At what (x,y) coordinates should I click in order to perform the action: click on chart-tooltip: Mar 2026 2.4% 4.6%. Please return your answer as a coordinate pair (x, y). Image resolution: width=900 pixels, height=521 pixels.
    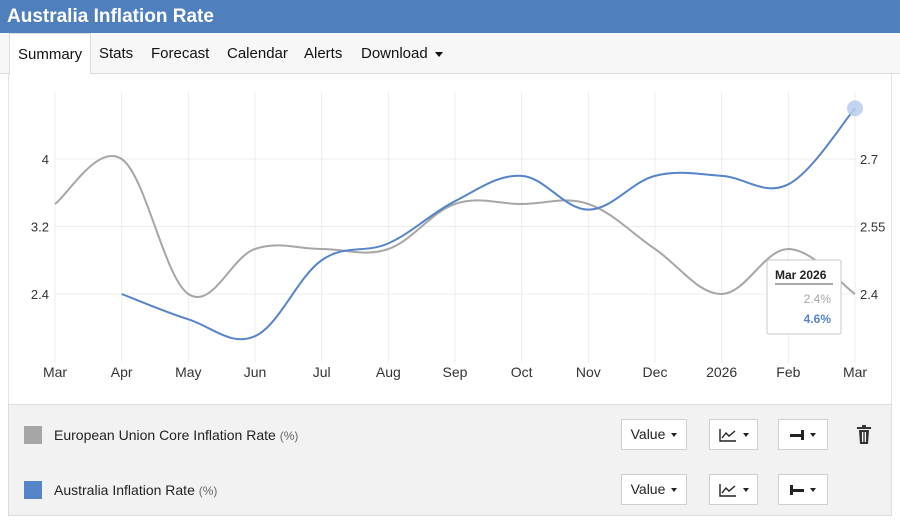
    Looking at the image, I should click on (804, 297).